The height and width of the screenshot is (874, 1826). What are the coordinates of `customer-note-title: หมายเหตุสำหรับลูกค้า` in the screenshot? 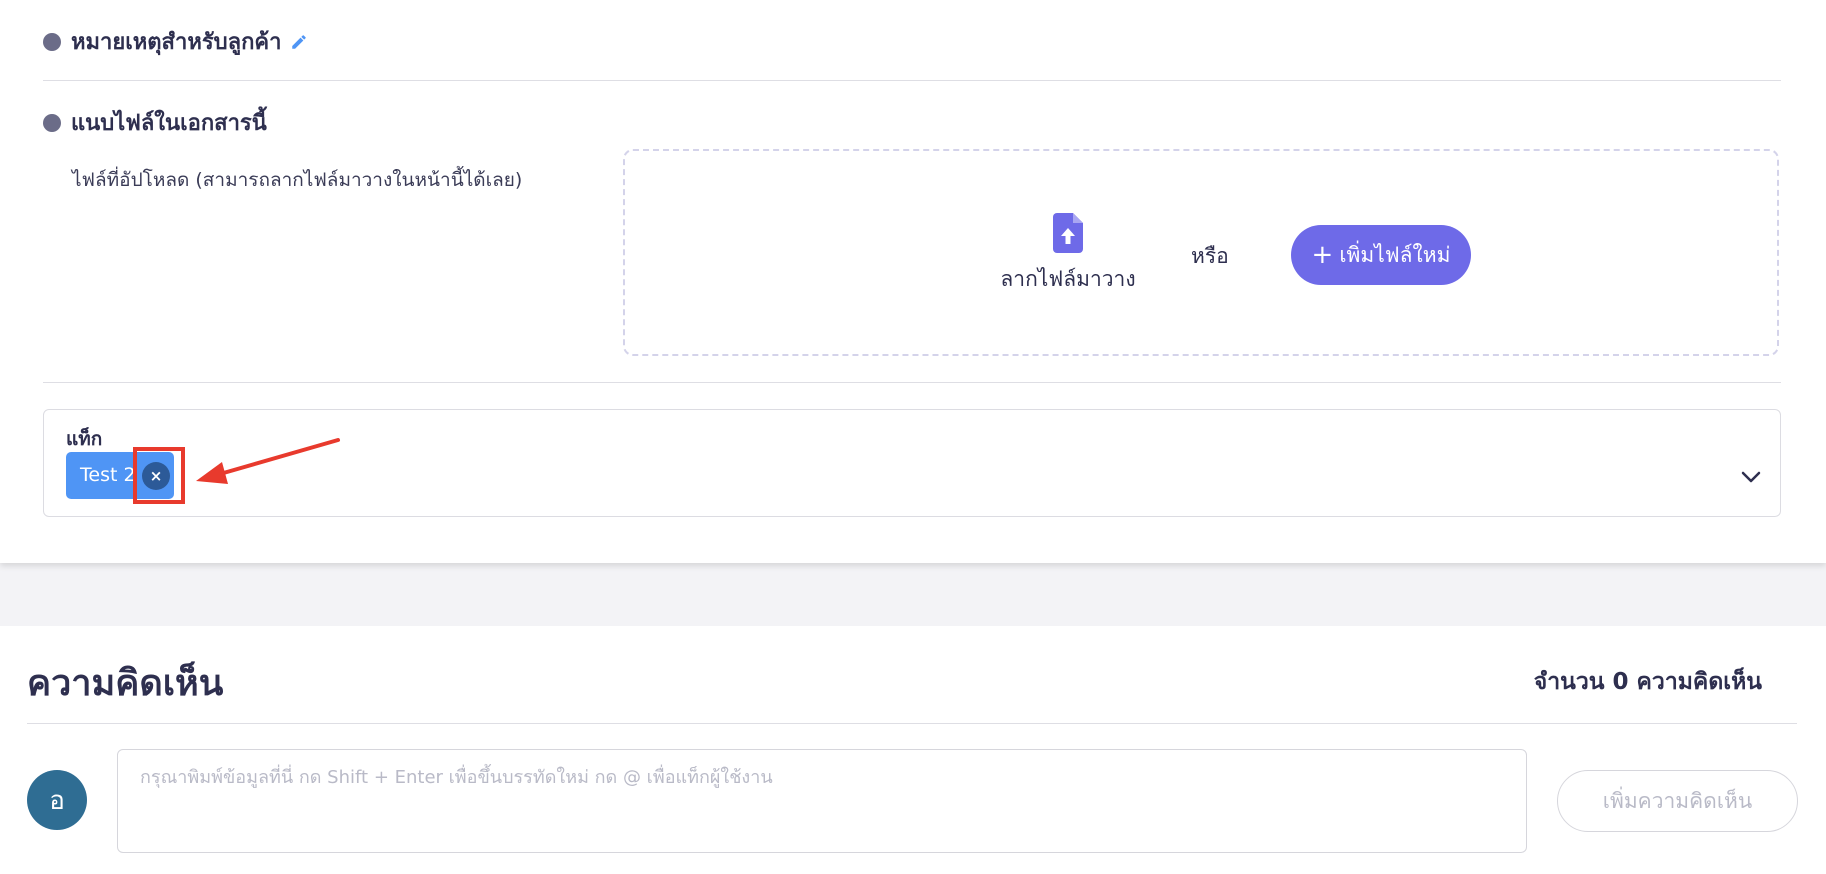 It's located at (176, 42).